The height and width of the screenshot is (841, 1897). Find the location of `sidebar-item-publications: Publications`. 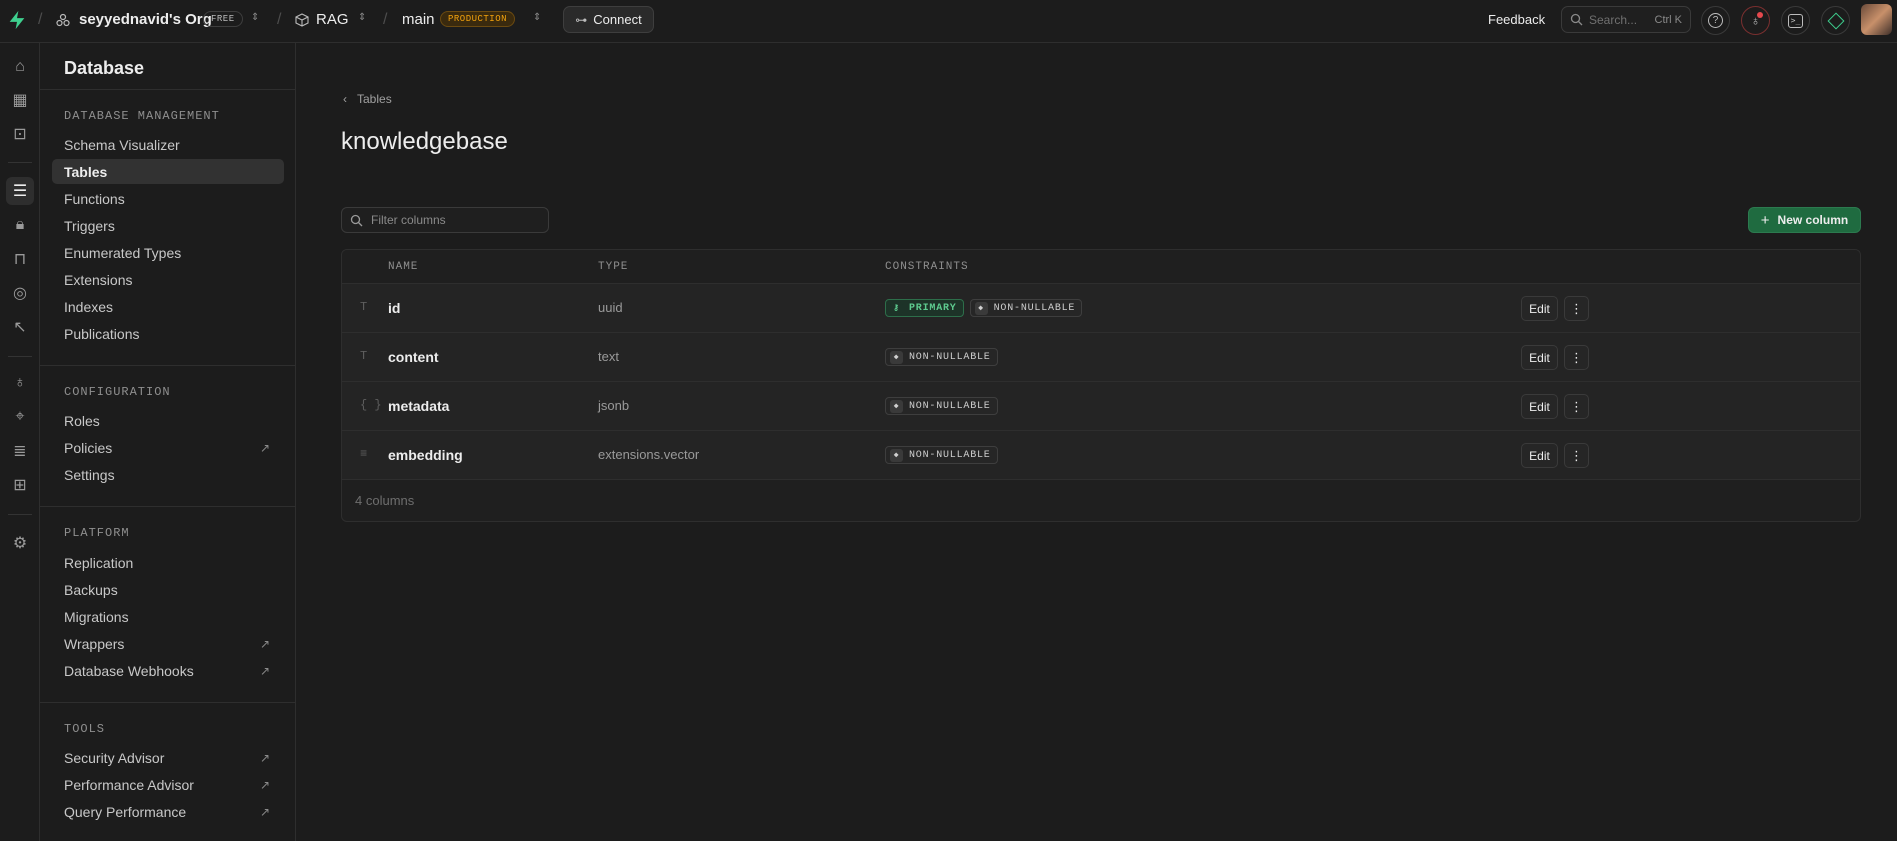

sidebar-item-publications: Publications is located at coordinates (168, 333).